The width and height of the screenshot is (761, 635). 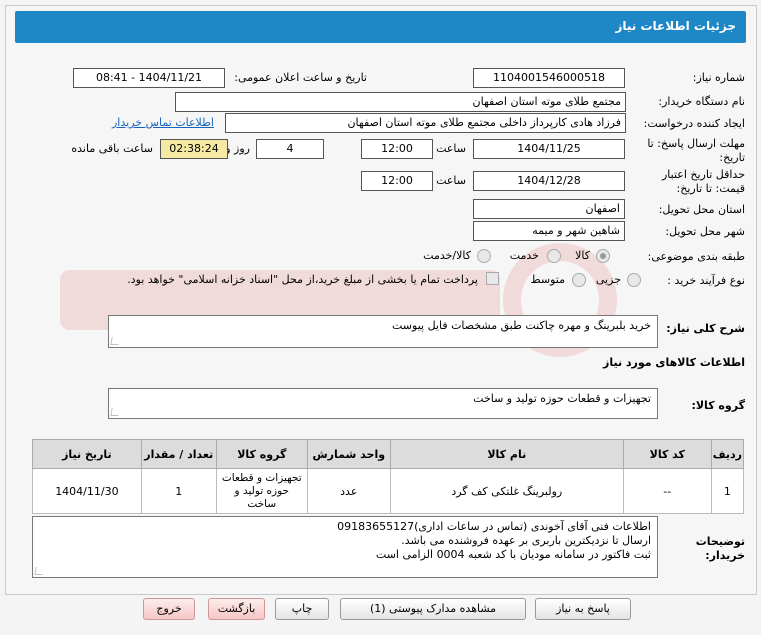 I want to click on buyer-org-label: نام دستگاه خریدار:, so click(x=701, y=101).